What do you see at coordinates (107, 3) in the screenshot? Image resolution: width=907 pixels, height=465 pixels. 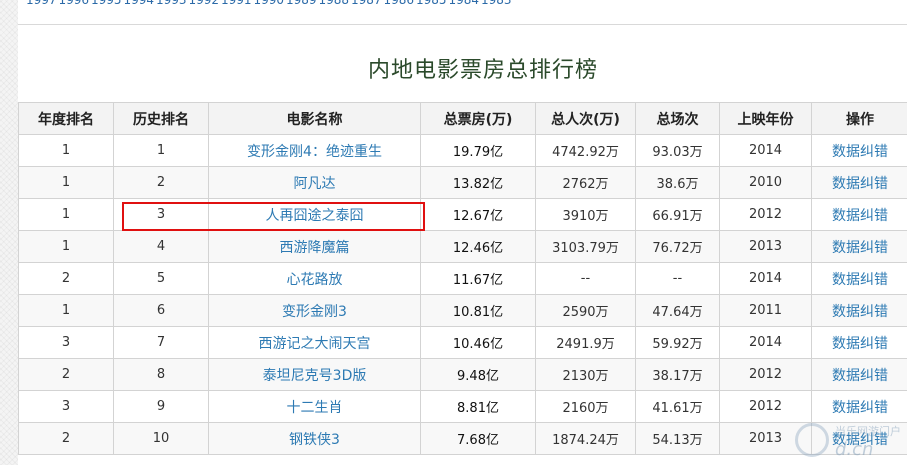 I see `year-link: 1995` at bounding box center [107, 3].